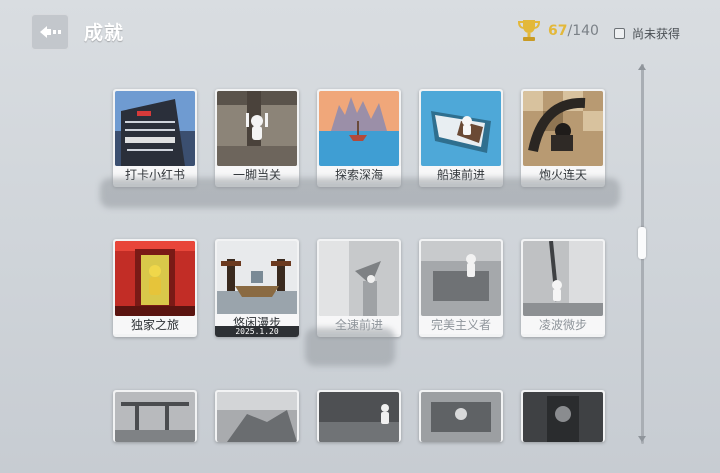 This screenshot has width=720, height=473. I want to click on achievement-card: 全速前进, so click(359, 288).